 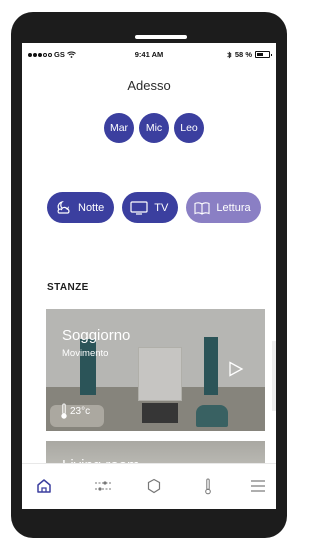 What do you see at coordinates (229, 54) in the screenshot?
I see `bluetooth-icon` at bounding box center [229, 54].